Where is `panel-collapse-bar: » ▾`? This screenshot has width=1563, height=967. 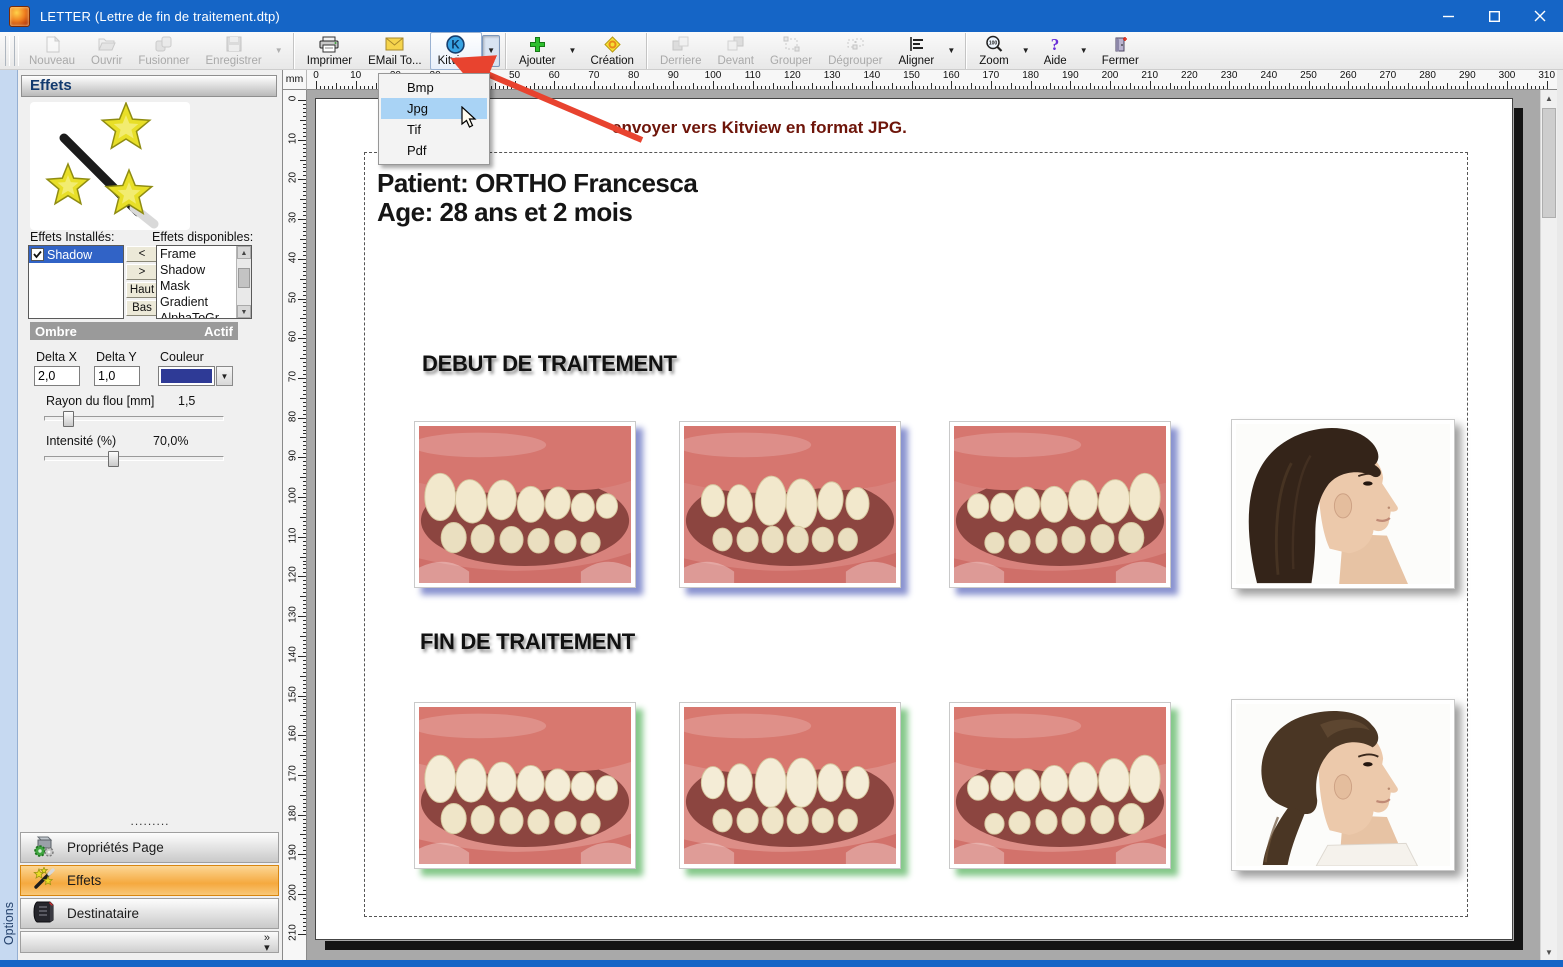 panel-collapse-bar: » ▾ is located at coordinates (149, 942).